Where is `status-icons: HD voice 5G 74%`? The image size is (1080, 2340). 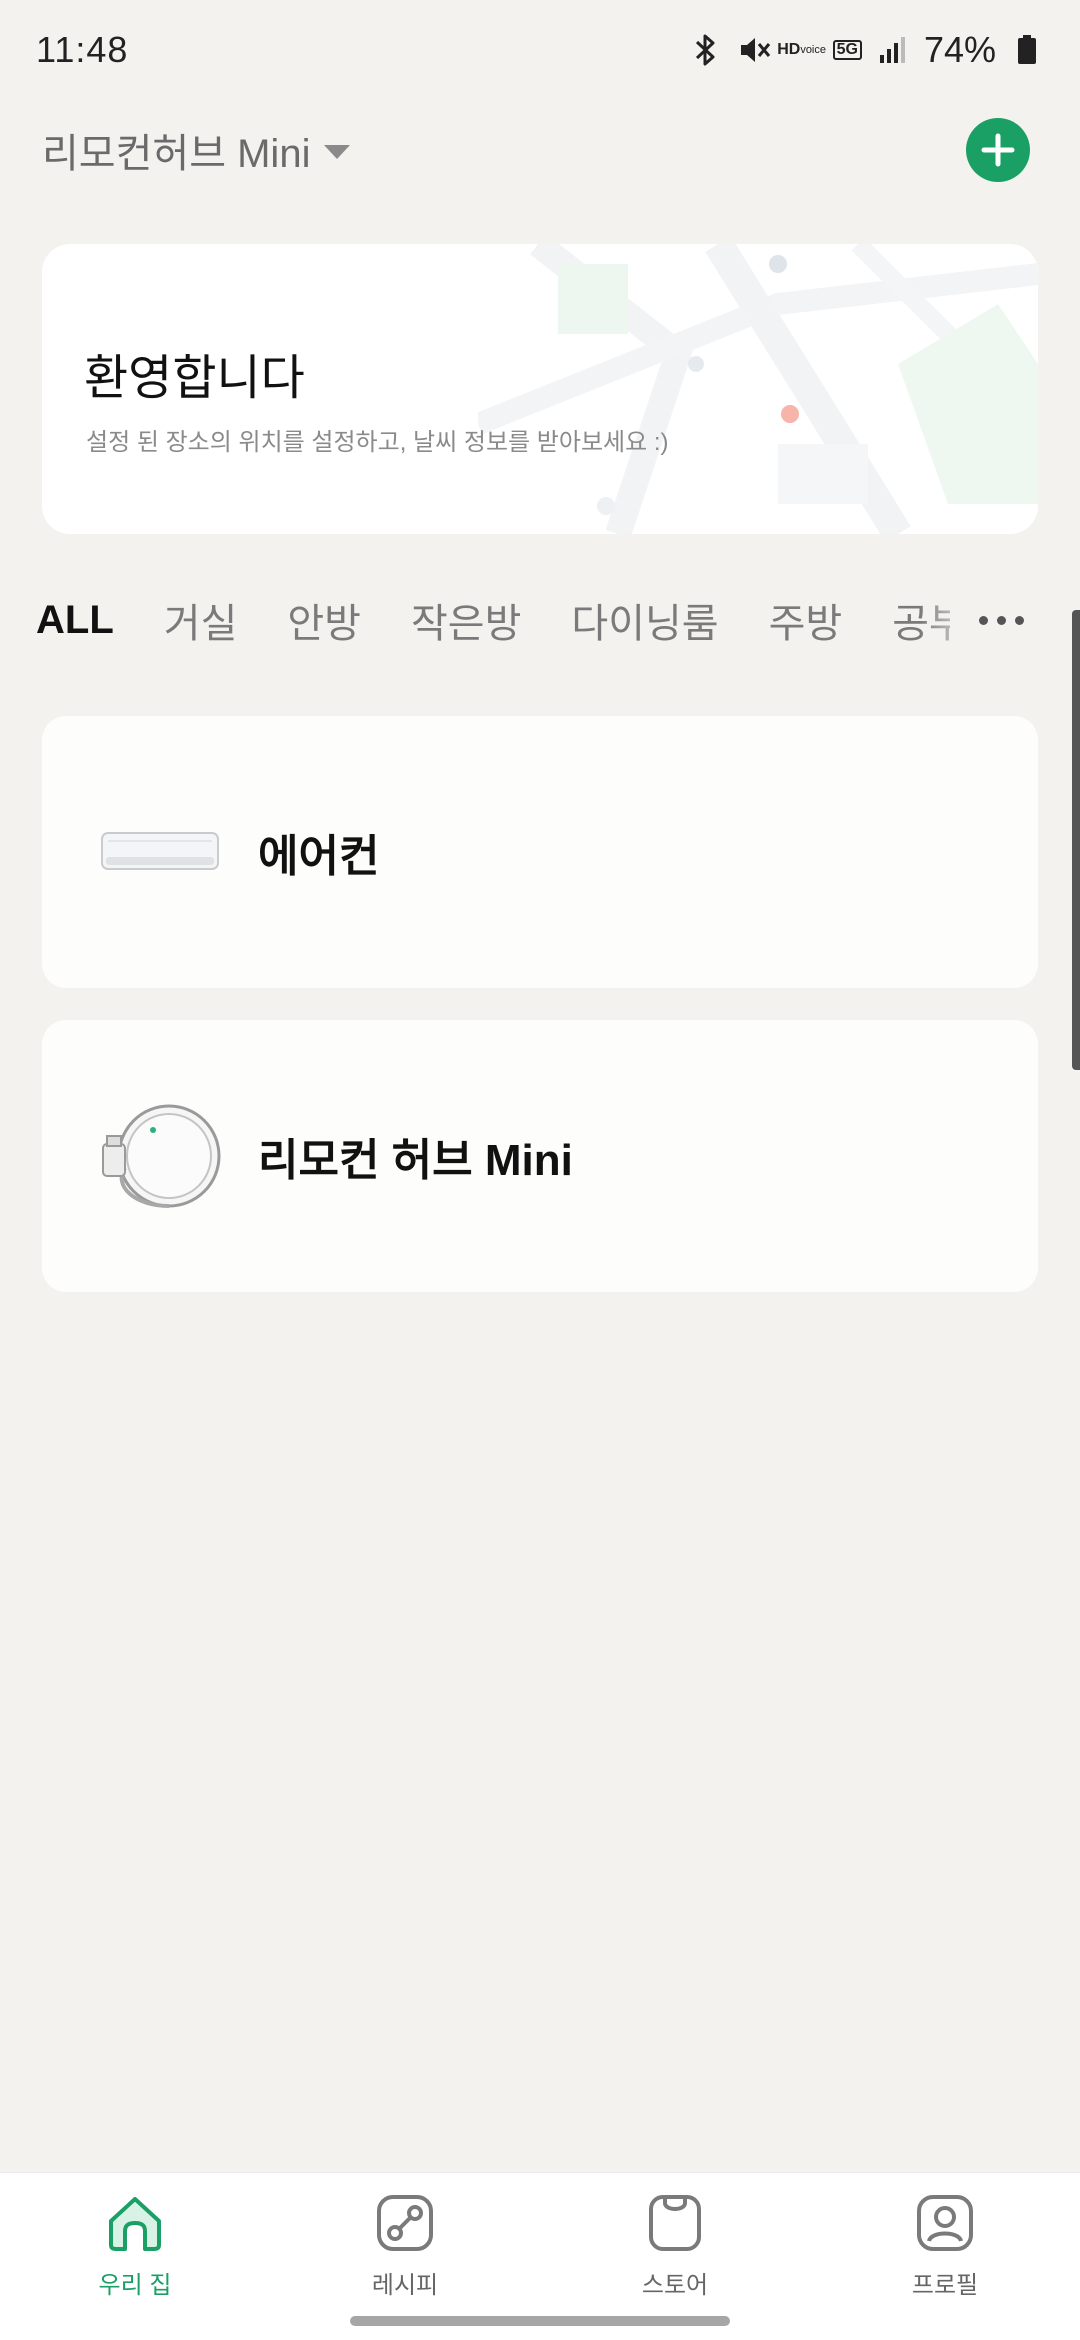
status-icons: HD voice 5G 74% is located at coordinates (866, 50).